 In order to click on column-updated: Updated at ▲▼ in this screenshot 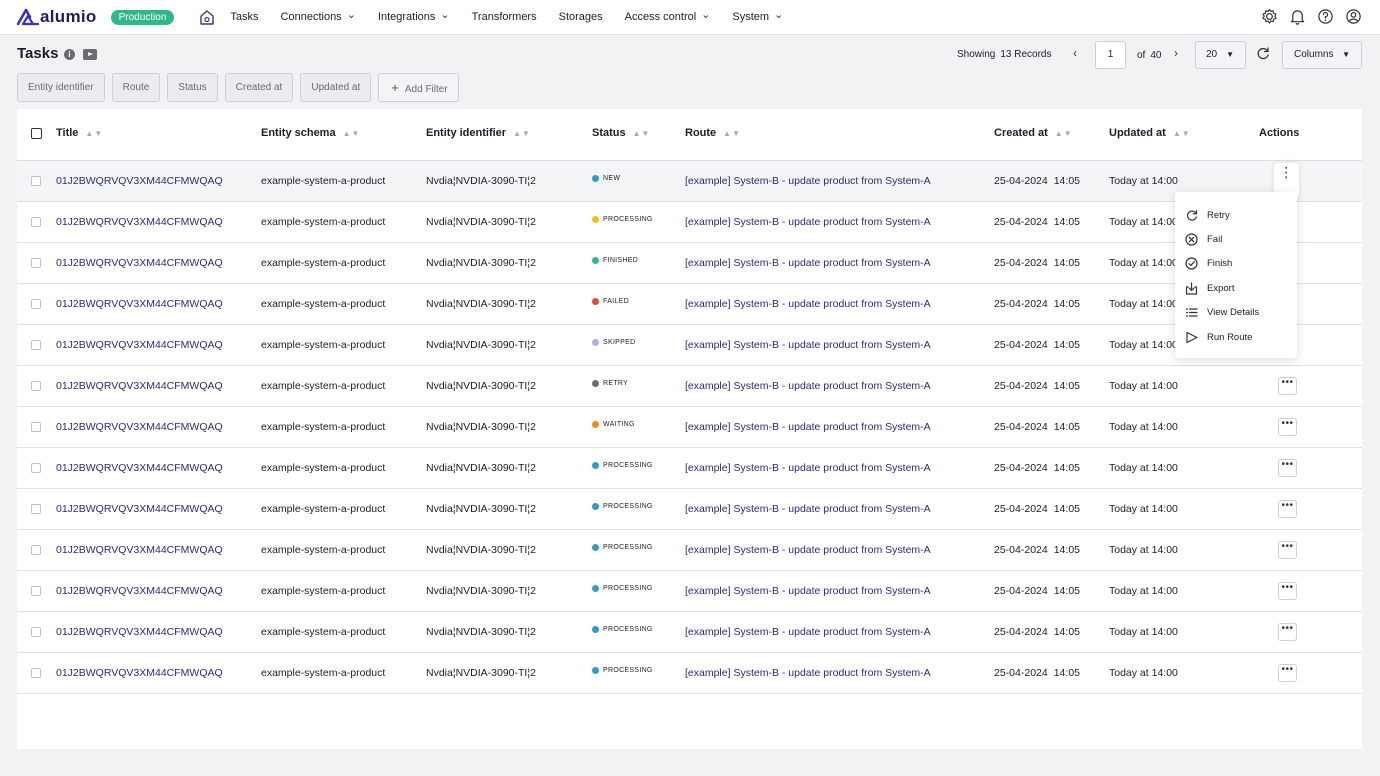, I will do `click(1150, 133)`.